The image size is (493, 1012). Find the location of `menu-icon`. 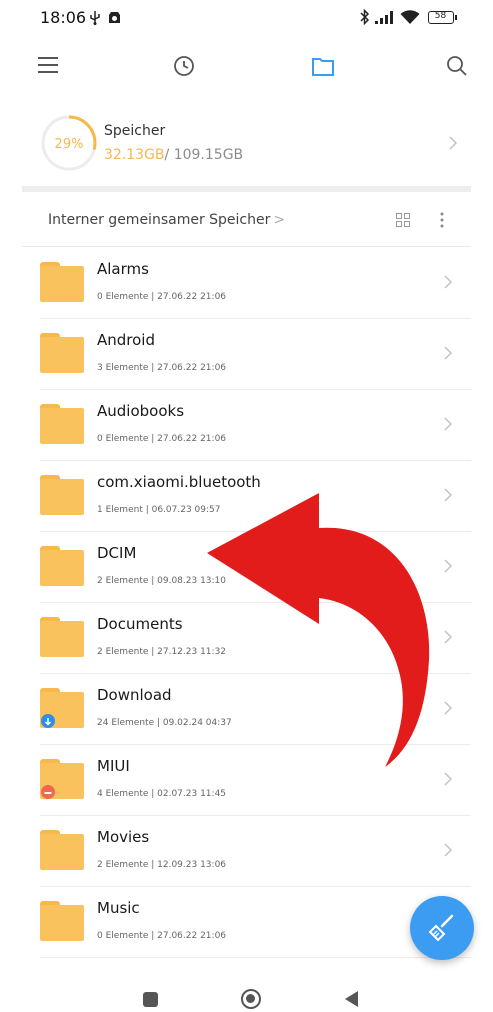

menu-icon is located at coordinates (49, 65).